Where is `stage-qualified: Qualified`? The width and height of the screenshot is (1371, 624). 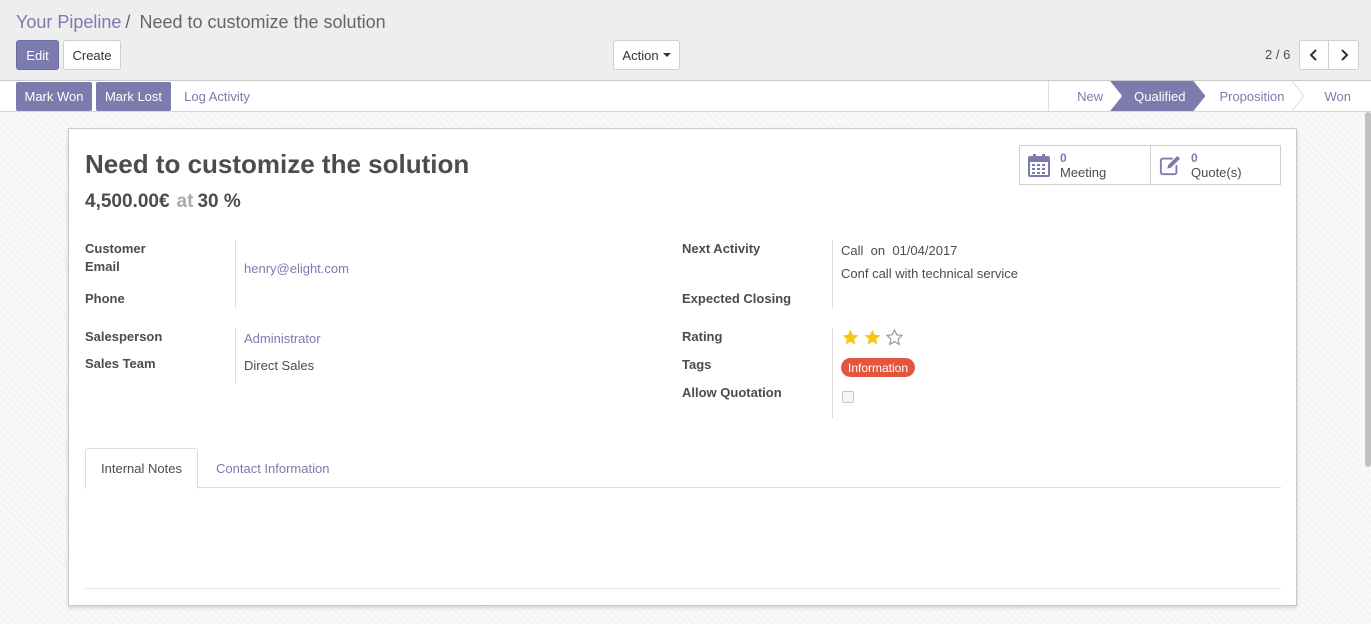
stage-qualified: Qualified is located at coordinates (1157, 96).